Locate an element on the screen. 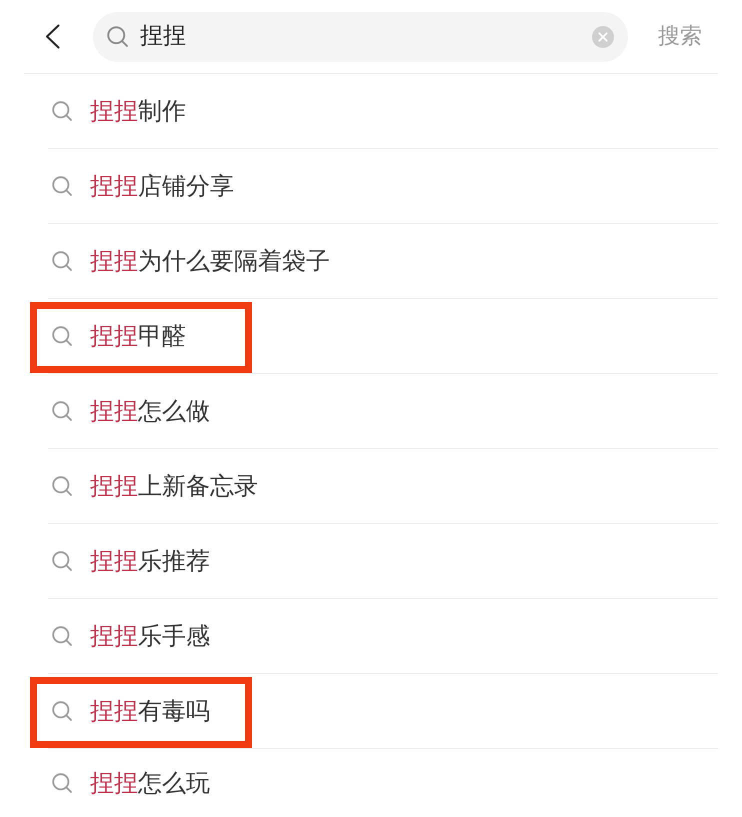 Image resolution: width=742 pixels, height=817 pixels. suggestion-item: 捏捏乐推荐 is located at coordinates (383, 561).